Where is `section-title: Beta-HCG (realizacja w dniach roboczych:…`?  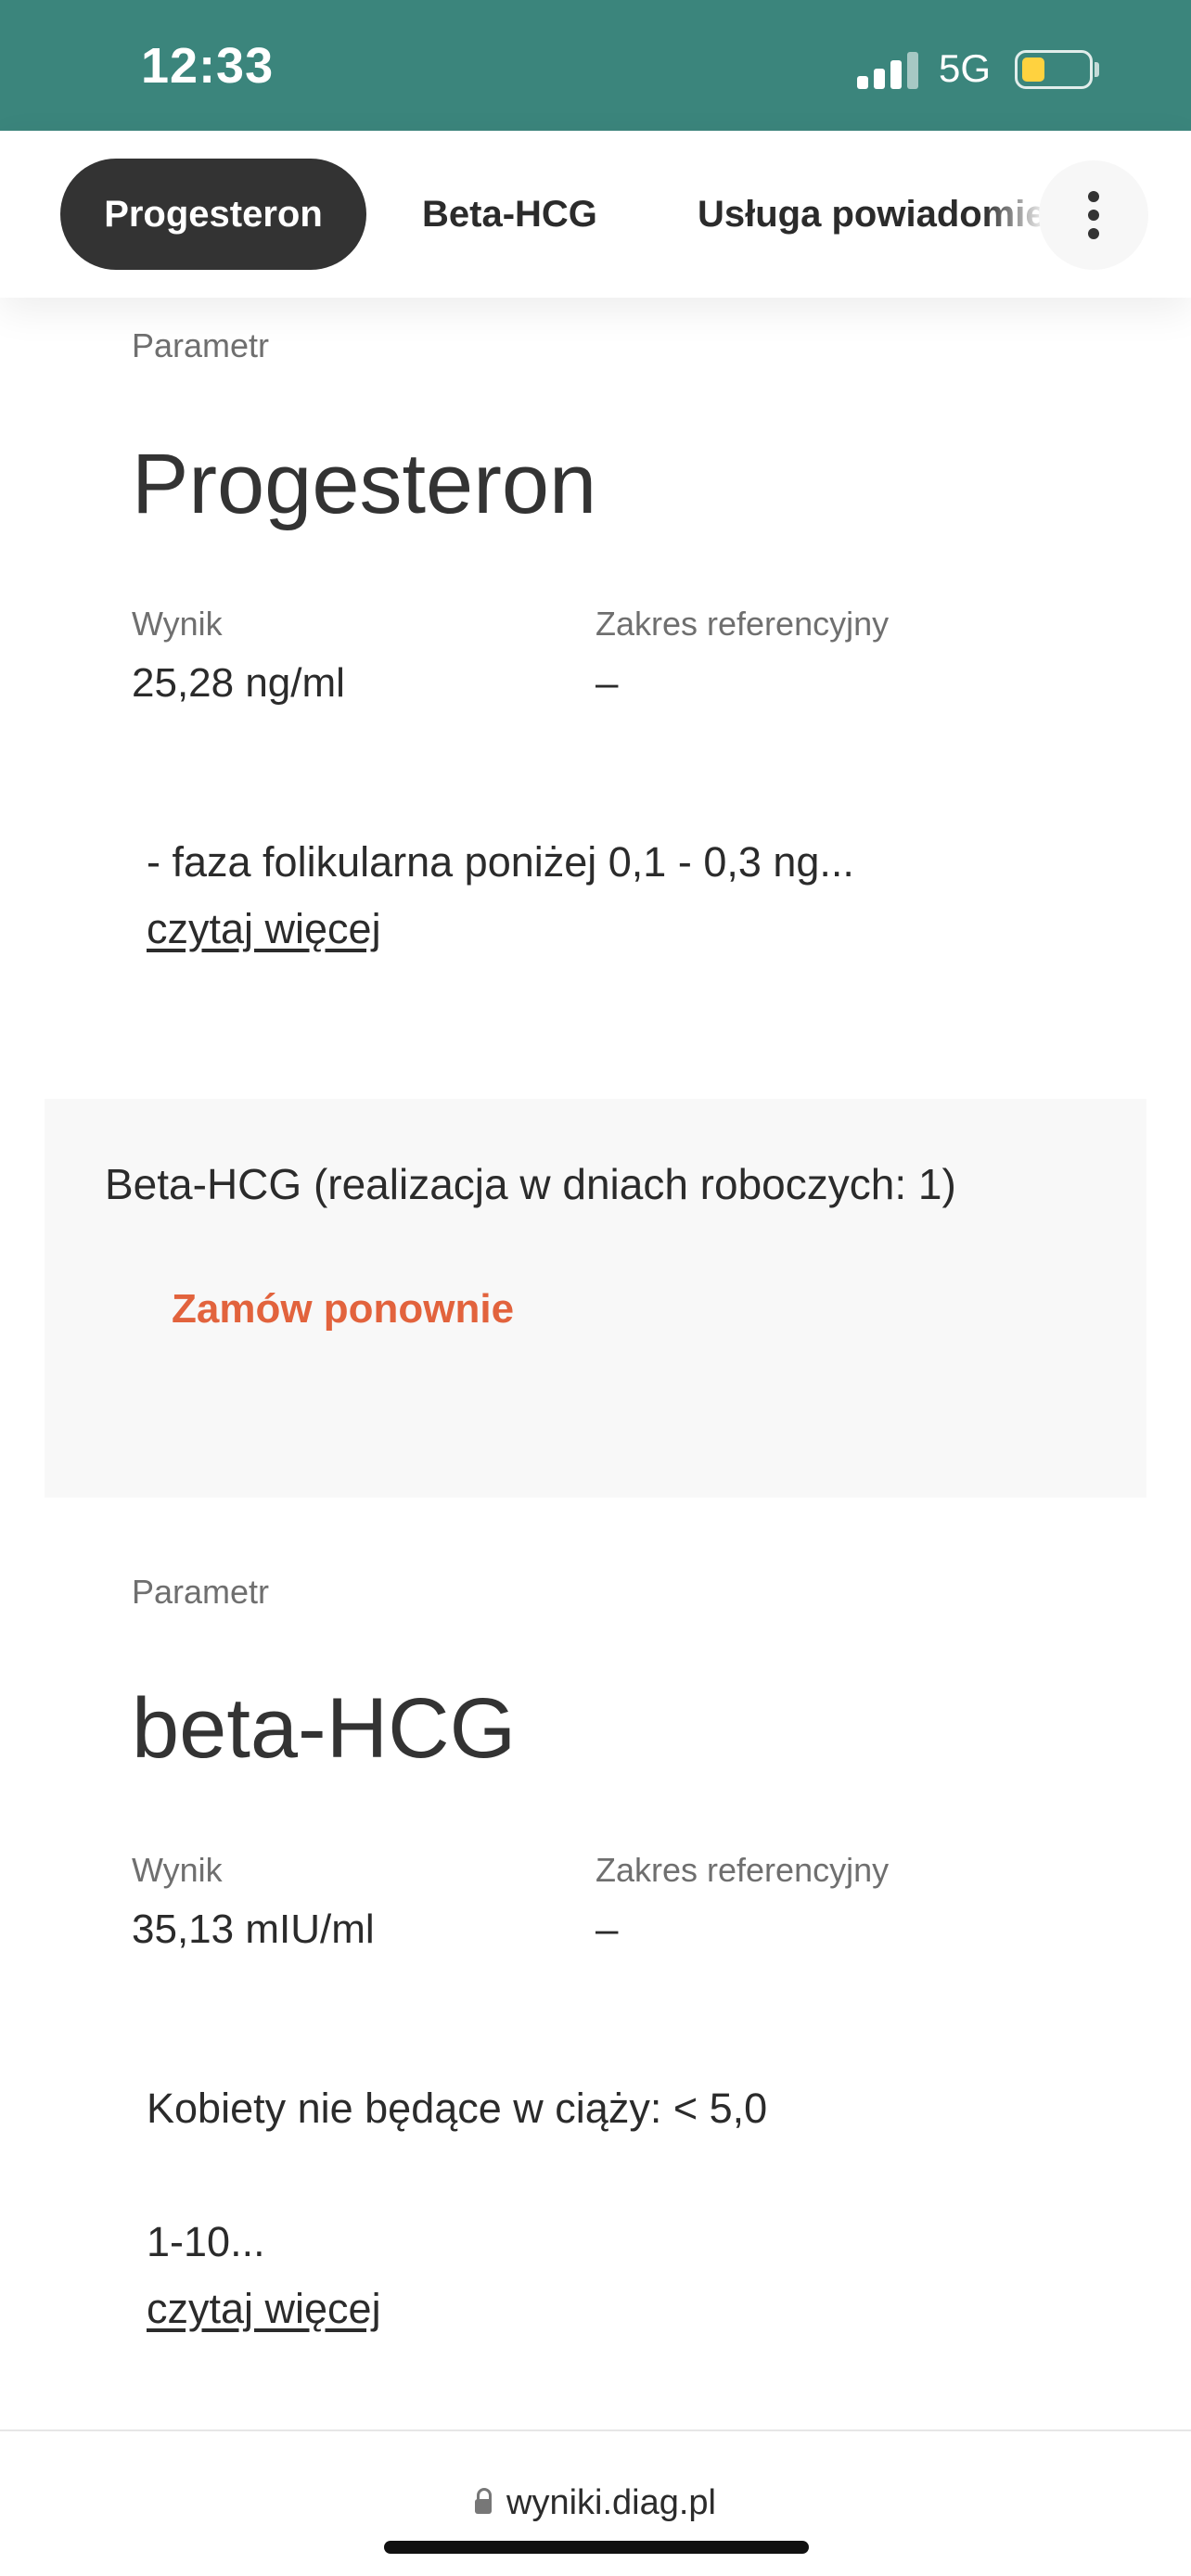 section-title: Beta-HCG (realizacja w dniach roboczych:… is located at coordinates (530, 1184).